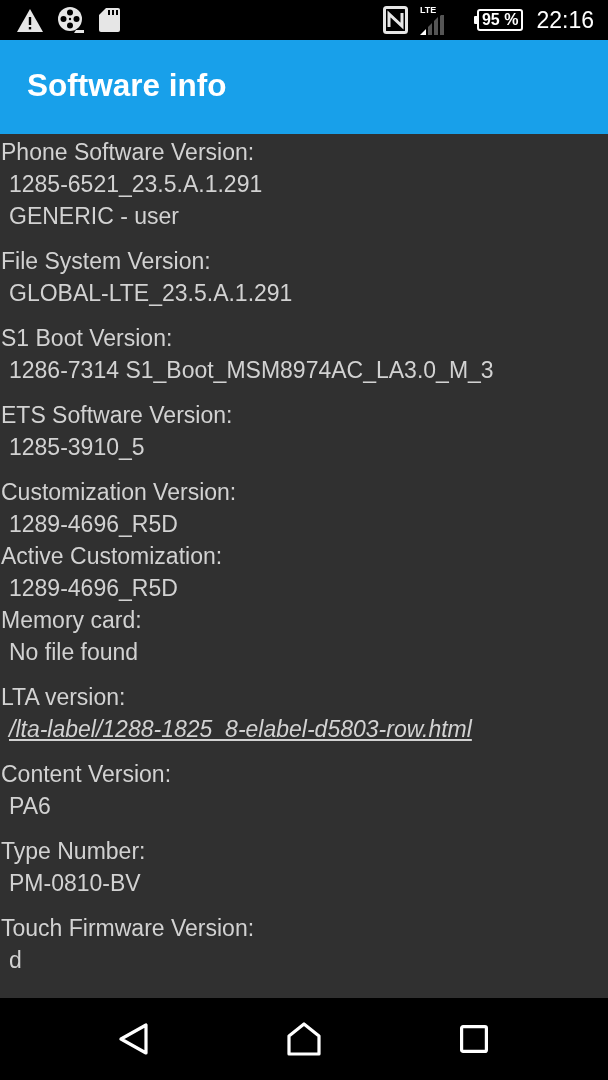 This screenshot has height=1080, width=608. What do you see at coordinates (150, 293) in the screenshot?
I see `field-value: GLOBAL-LTE_23.5.A.1.291` at bounding box center [150, 293].